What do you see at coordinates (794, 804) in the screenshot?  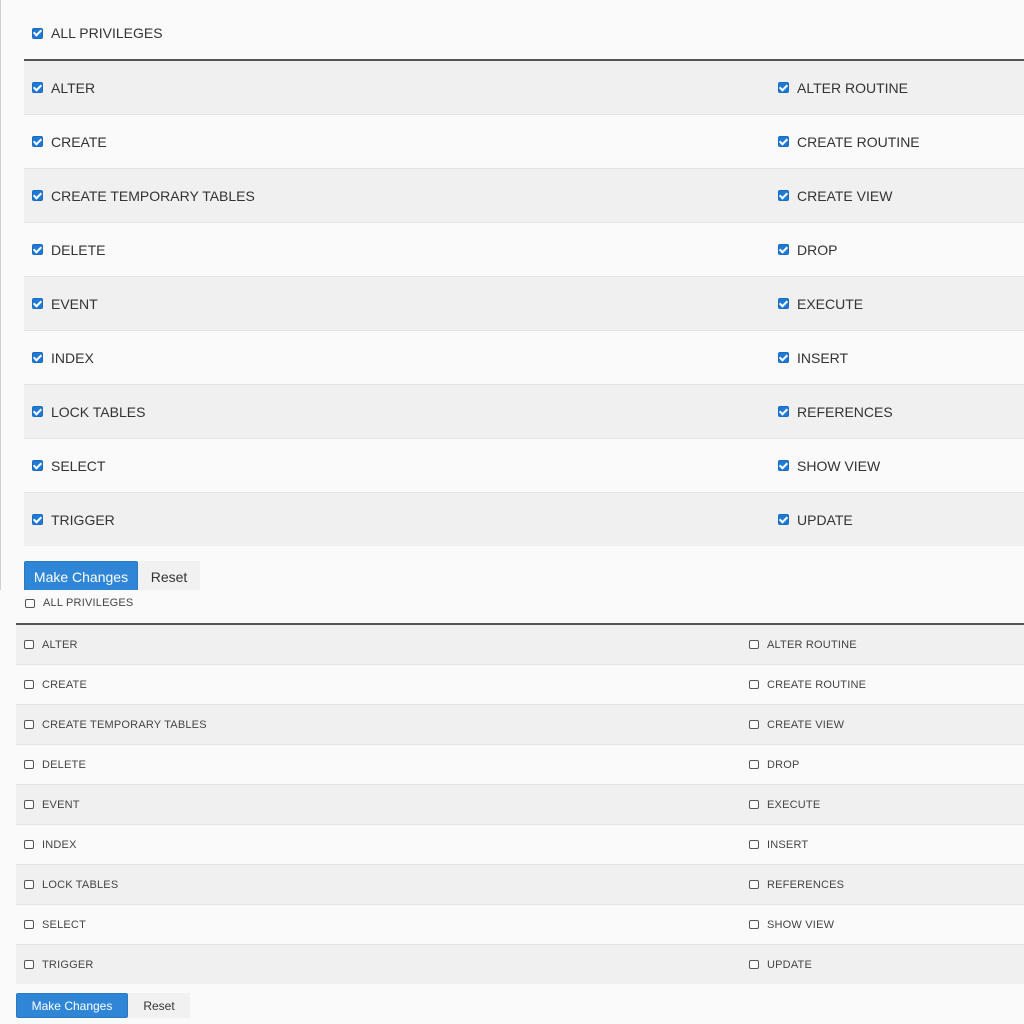 I see `privilege-label: EXECUTE` at bounding box center [794, 804].